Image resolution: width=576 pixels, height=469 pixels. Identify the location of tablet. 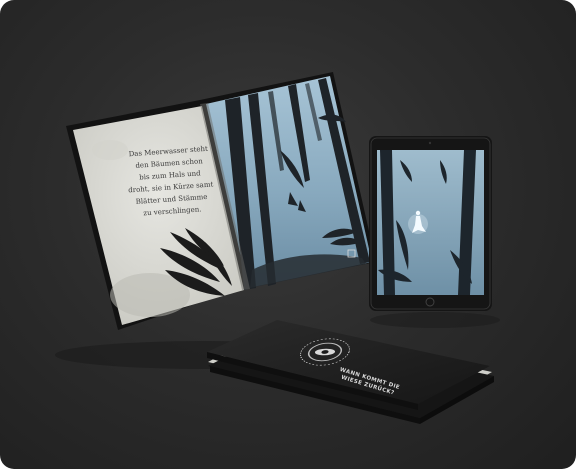
(430, 223).